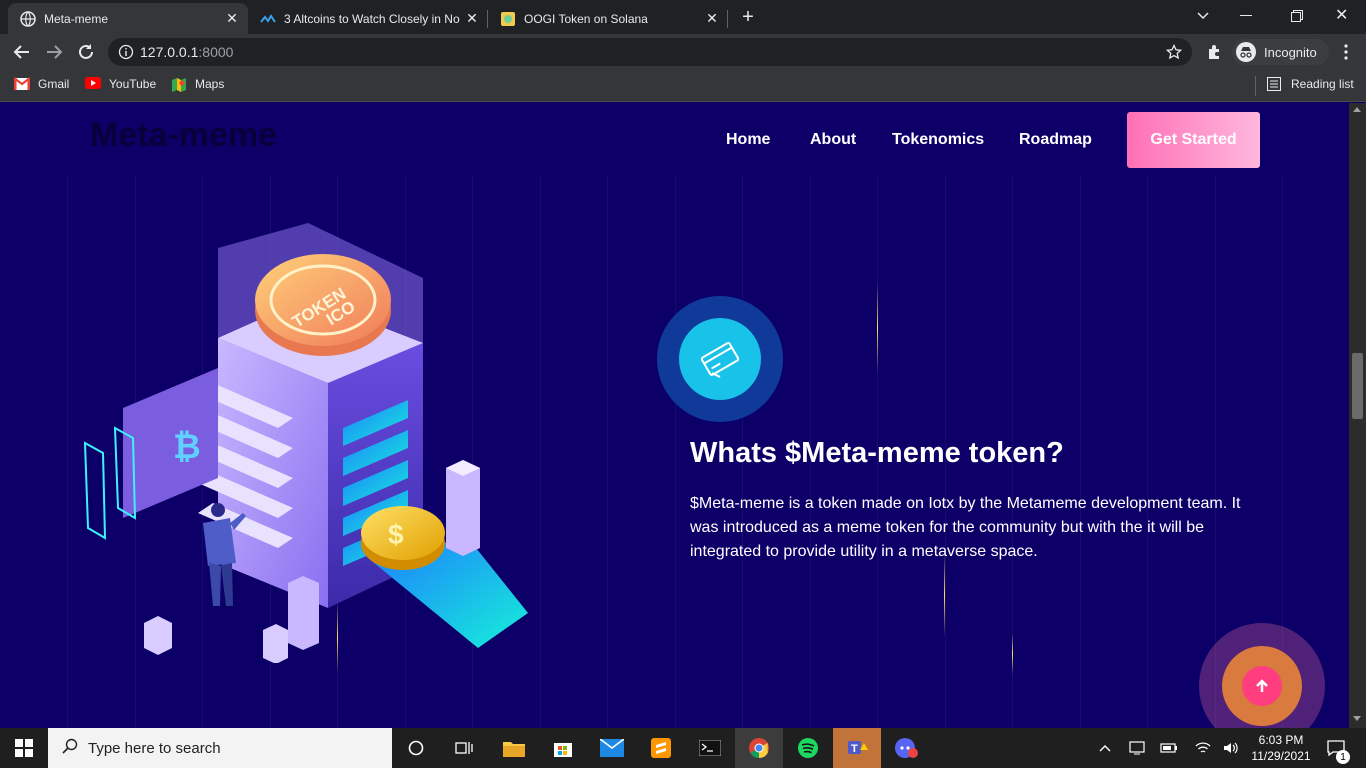 This screenshot has width=1366, height=768. What do you see at coordinates (76, 18) in the screenshot?
I see `tab-title: Meta-meme` at bounding box center [76, 18].